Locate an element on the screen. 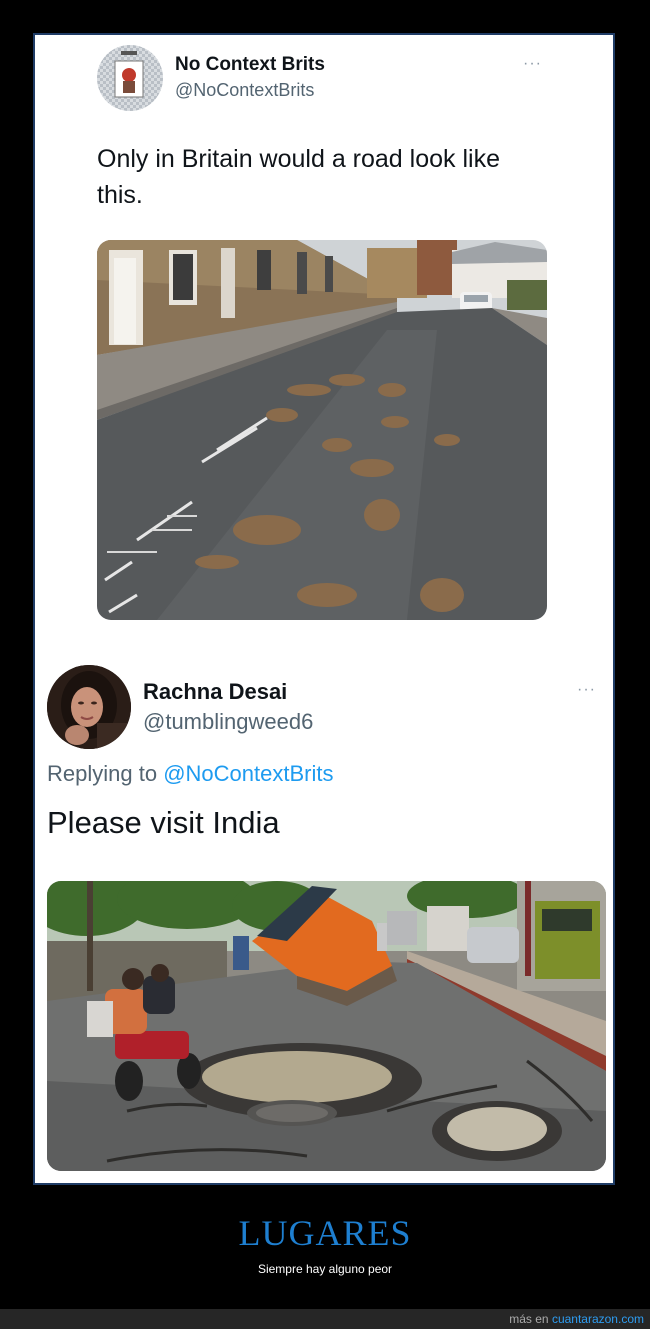 This screenshot has height=1329, width=650. category-subtitle: Siempre hay alguno peor is located at coordinates (325, 1269).